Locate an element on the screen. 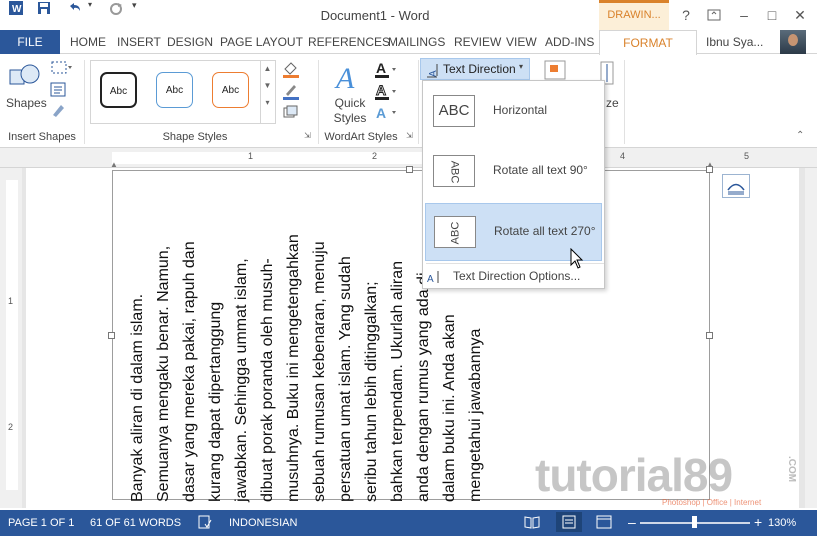  close-button: ✕ is located at coordinates (800, 15).